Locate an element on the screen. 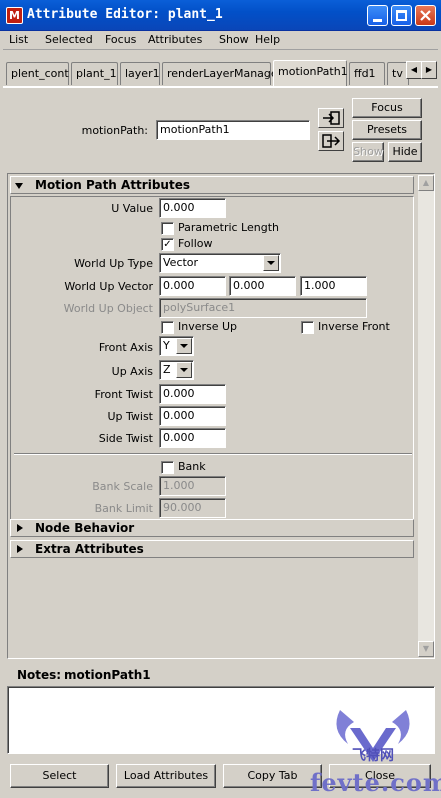  output-arrow-icon is located at coordinates (331, 141).